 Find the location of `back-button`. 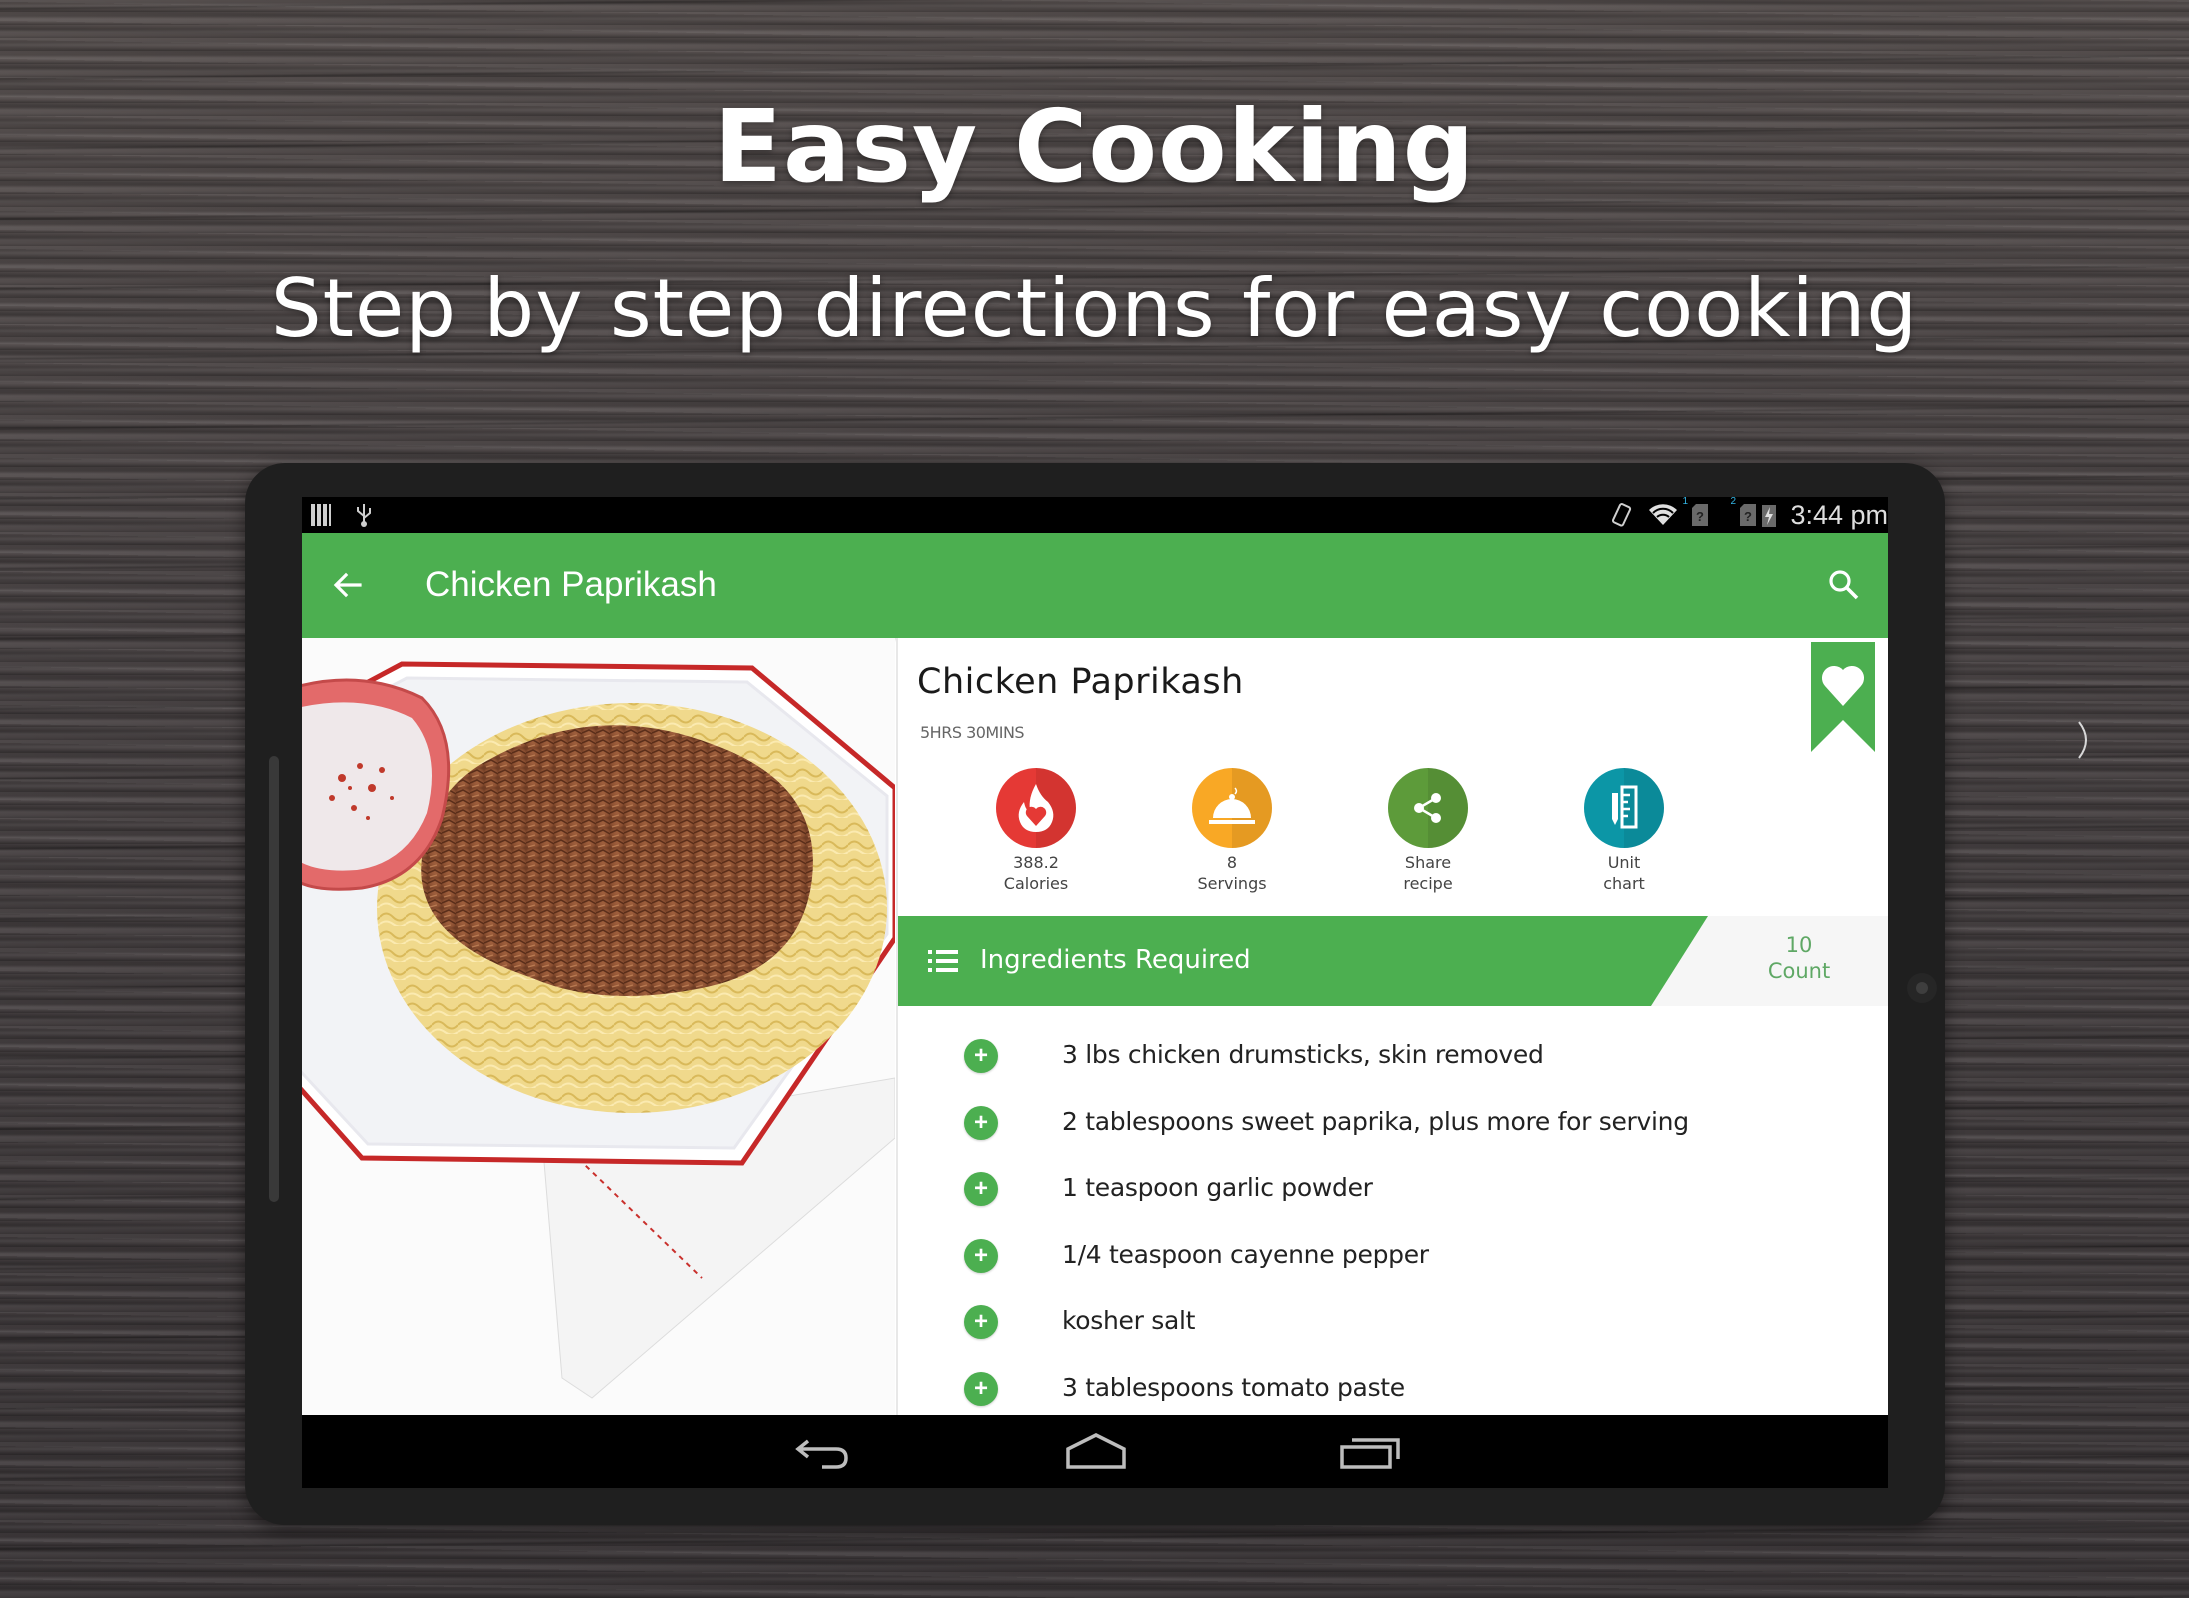

back-button is located at coordinates (348, 585).